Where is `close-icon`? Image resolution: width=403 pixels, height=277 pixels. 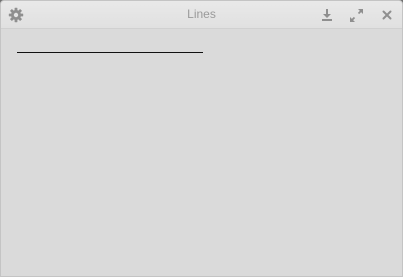
close-icon is located at coordinates (387, 15).